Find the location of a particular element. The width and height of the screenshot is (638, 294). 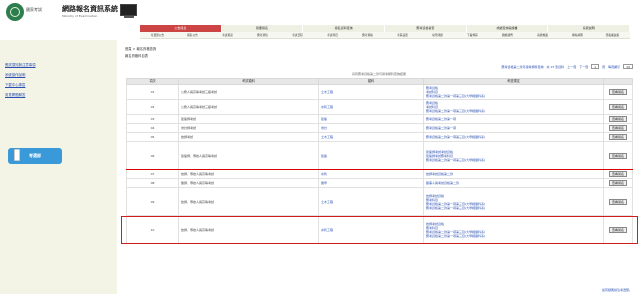

left-nav-item: 常見問題解答 is located at coordinates (15, 94).